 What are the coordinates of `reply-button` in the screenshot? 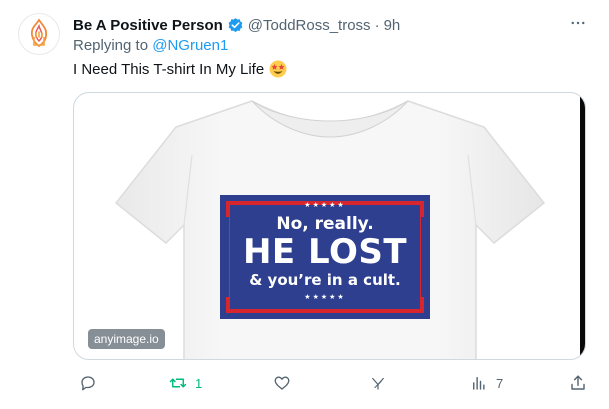 It's located at (92, 383).